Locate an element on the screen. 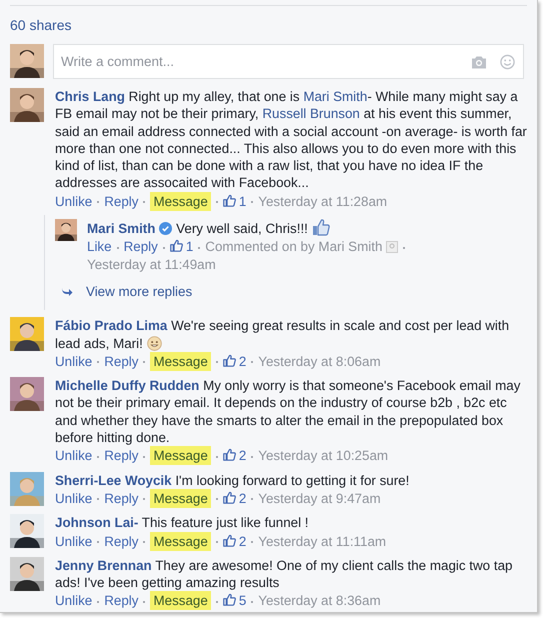 The height and width of the screenshot is (621, 551). author-name: Mari Smith is located at coordinates (121, 228).